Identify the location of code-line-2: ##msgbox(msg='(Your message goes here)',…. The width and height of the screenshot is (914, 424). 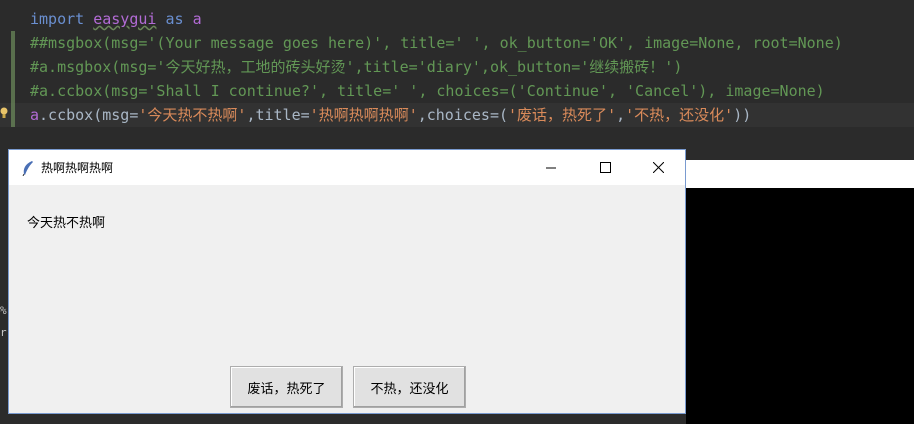
(436, 43).